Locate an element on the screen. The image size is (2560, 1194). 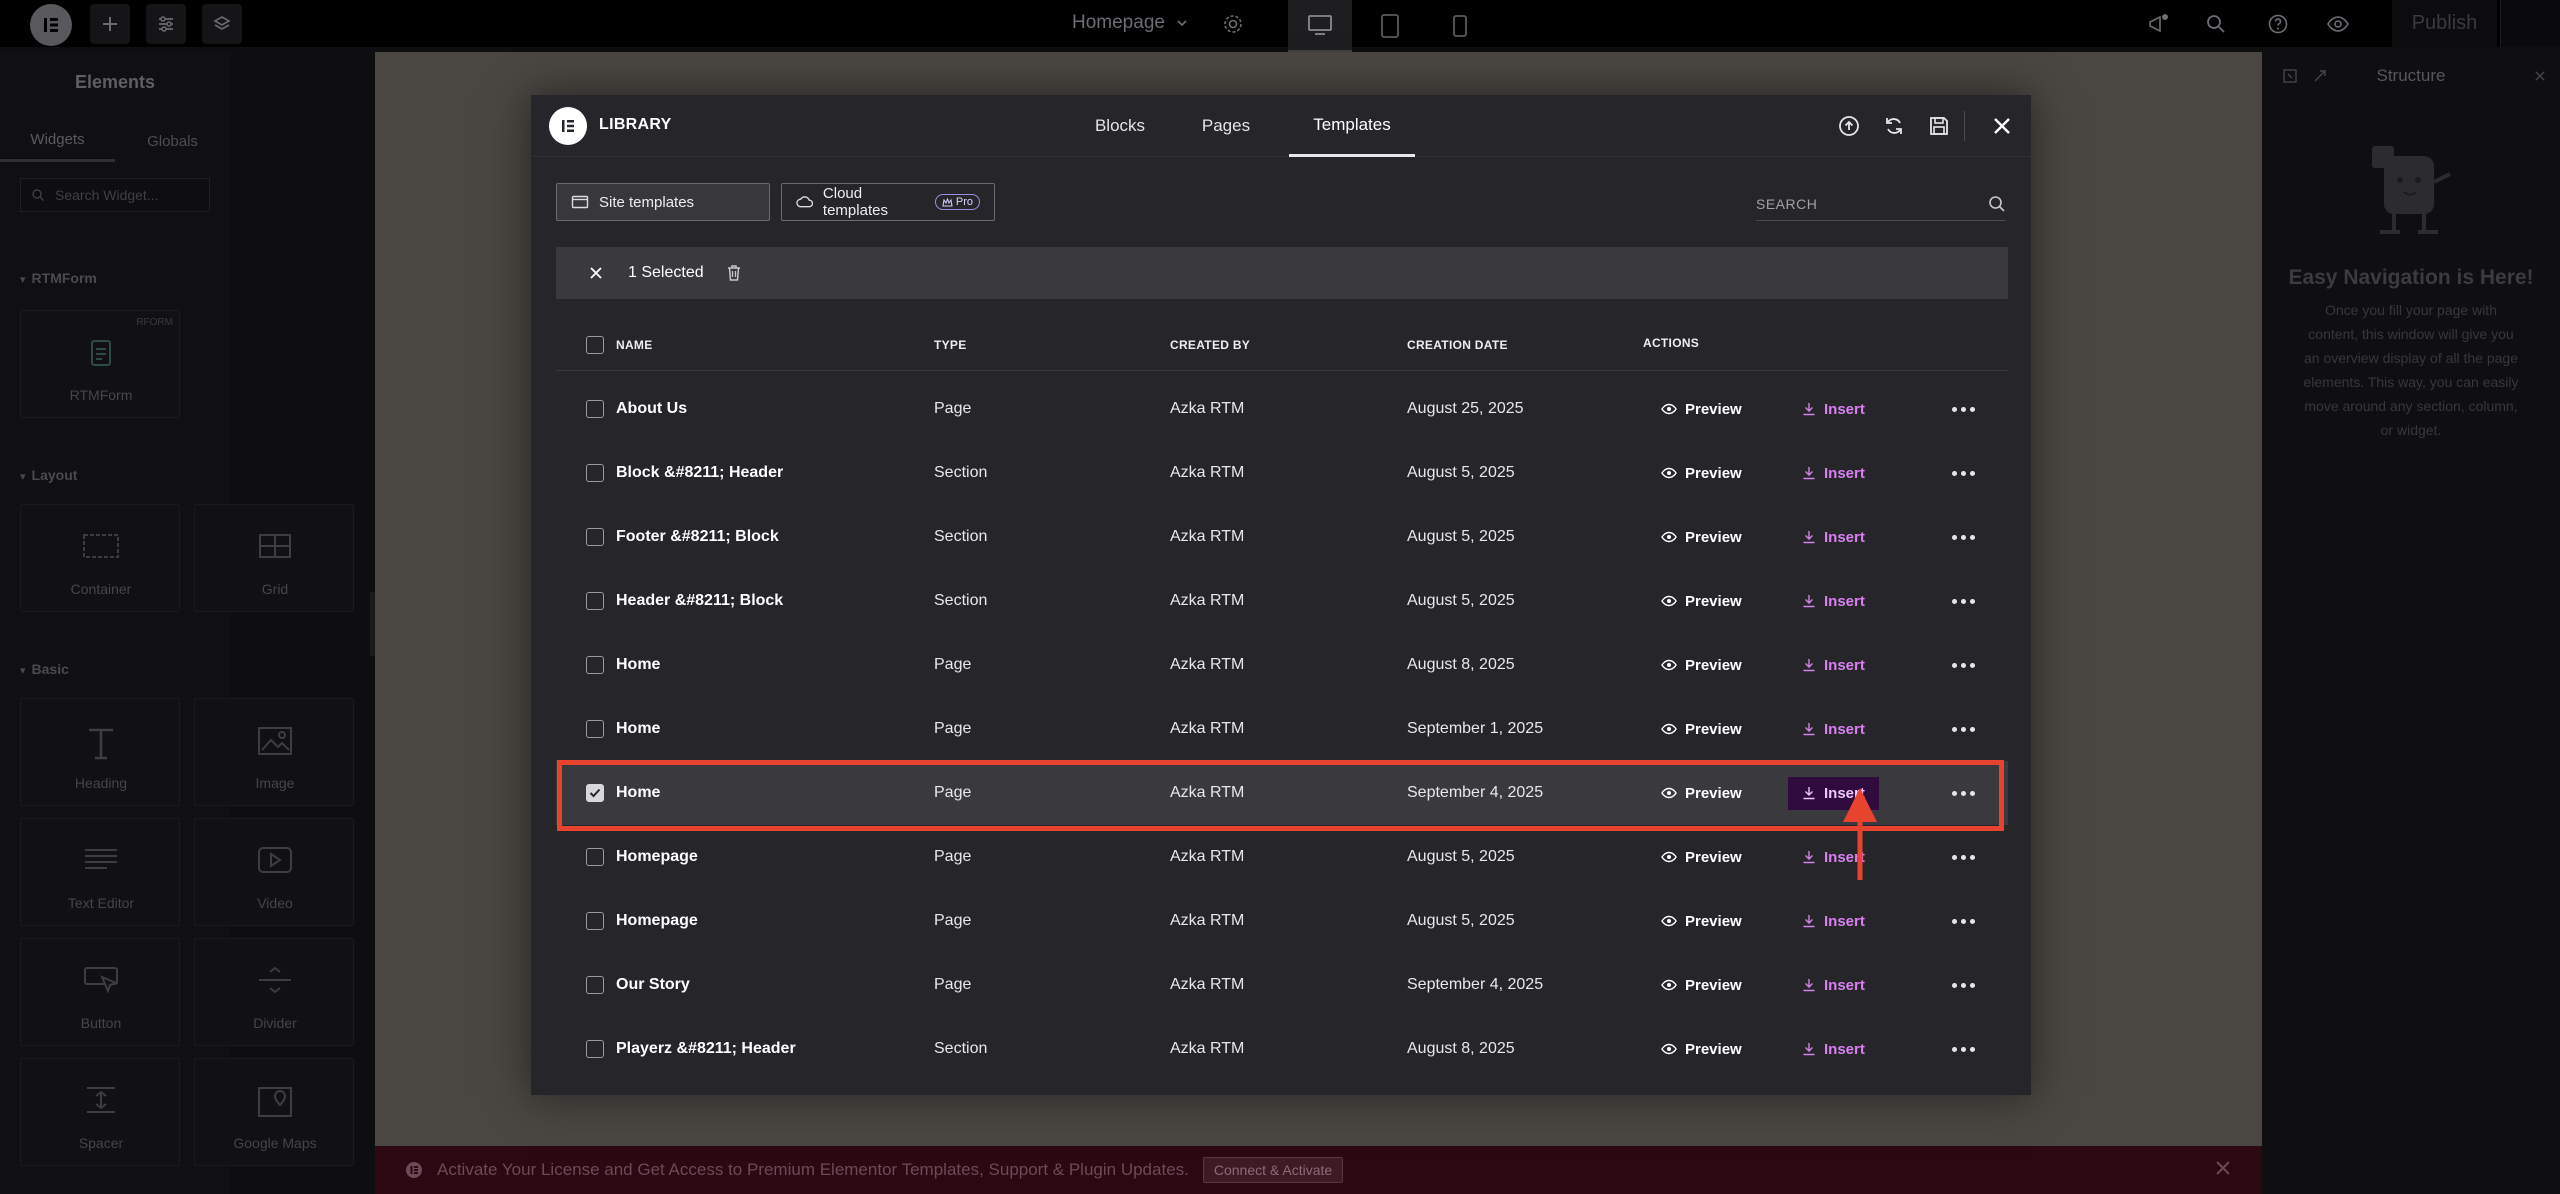
widget-spacer: Spacer is located at coordinates (100, 1112).